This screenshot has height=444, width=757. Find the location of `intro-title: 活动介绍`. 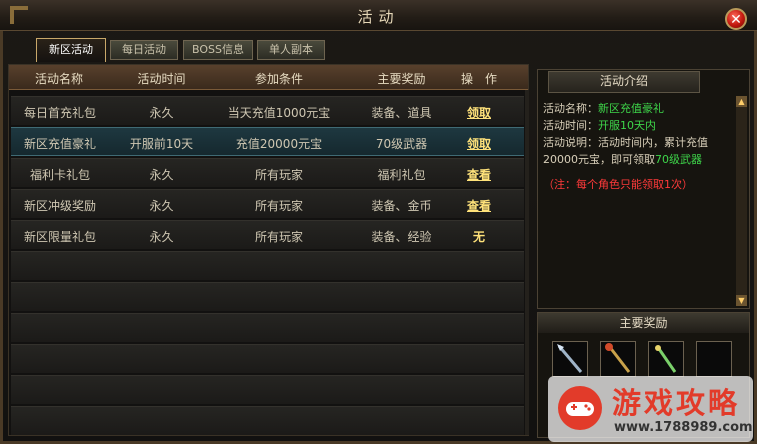

intro-title: 活动介绍 is located at coordinates (624, 82).